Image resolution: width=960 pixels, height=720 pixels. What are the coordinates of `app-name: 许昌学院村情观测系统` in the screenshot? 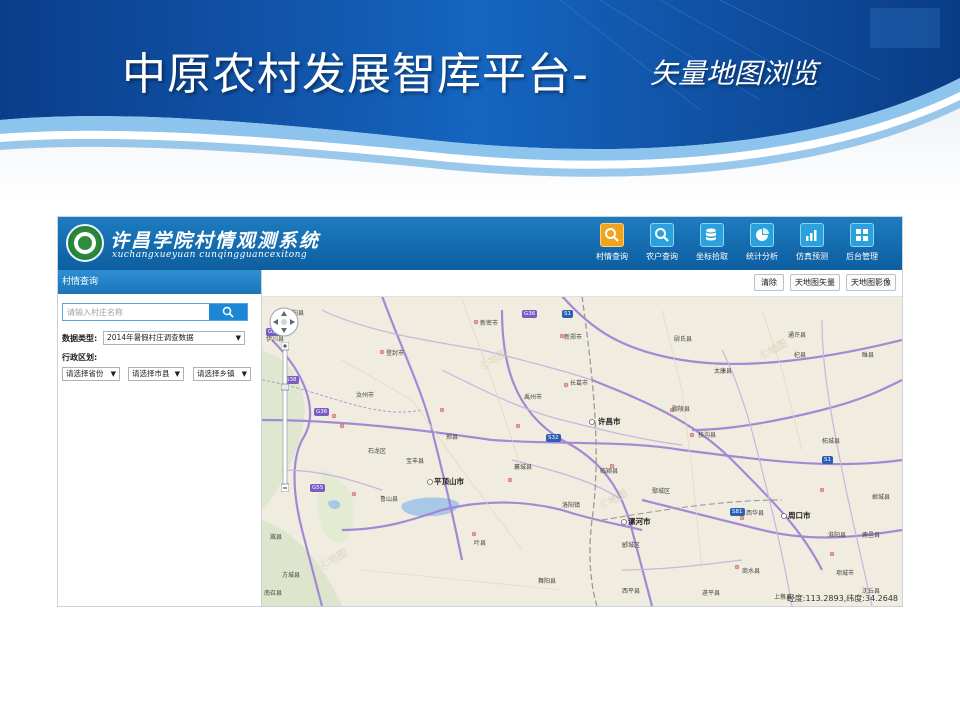 It's located at (215, 241).